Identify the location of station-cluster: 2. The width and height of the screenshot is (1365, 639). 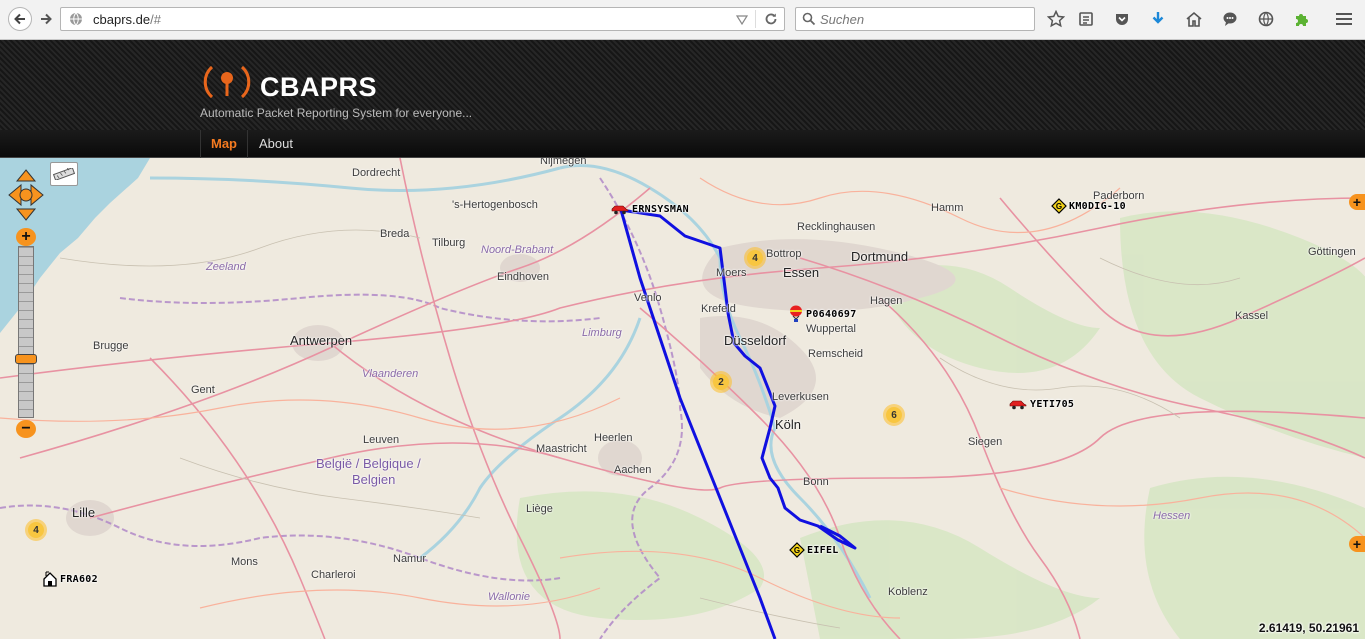
(721, 382).